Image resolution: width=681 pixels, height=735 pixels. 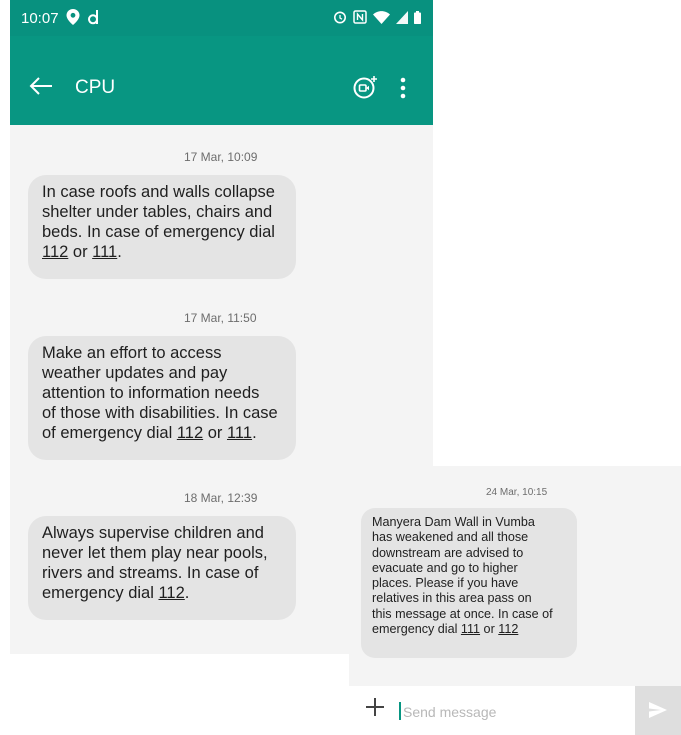 I want to click on video-call-add-icon, so click(x=367, y=88).